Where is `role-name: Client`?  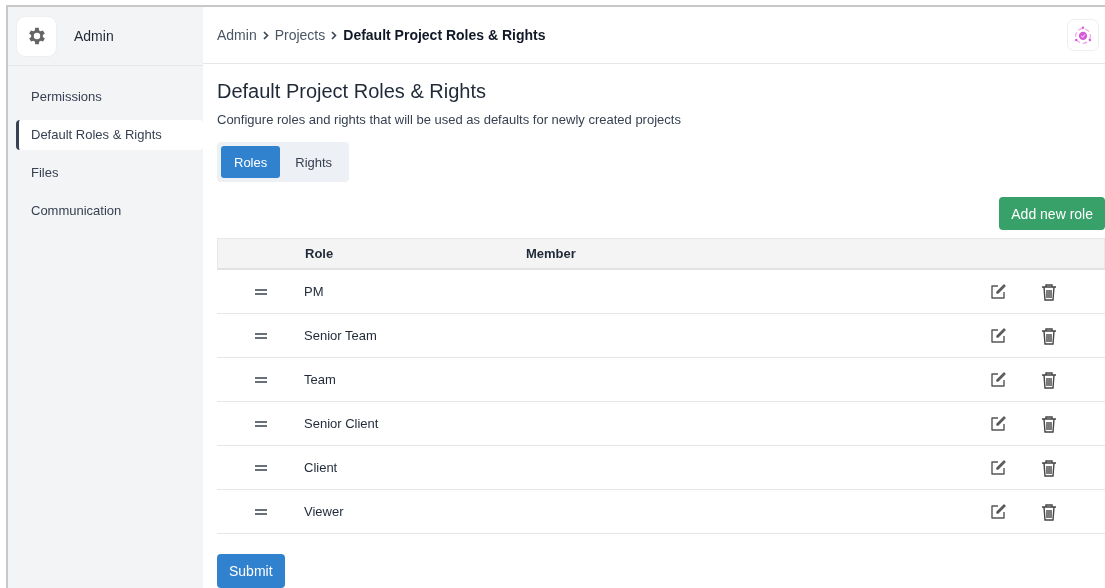 role-name: Client is located at coordinates (321, 467).